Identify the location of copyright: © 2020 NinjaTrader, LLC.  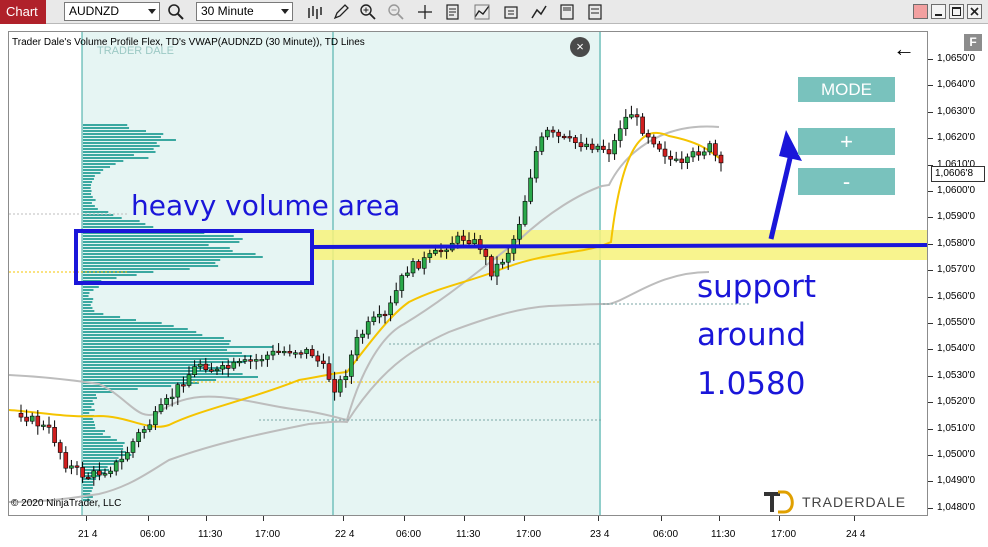
(66, 503).